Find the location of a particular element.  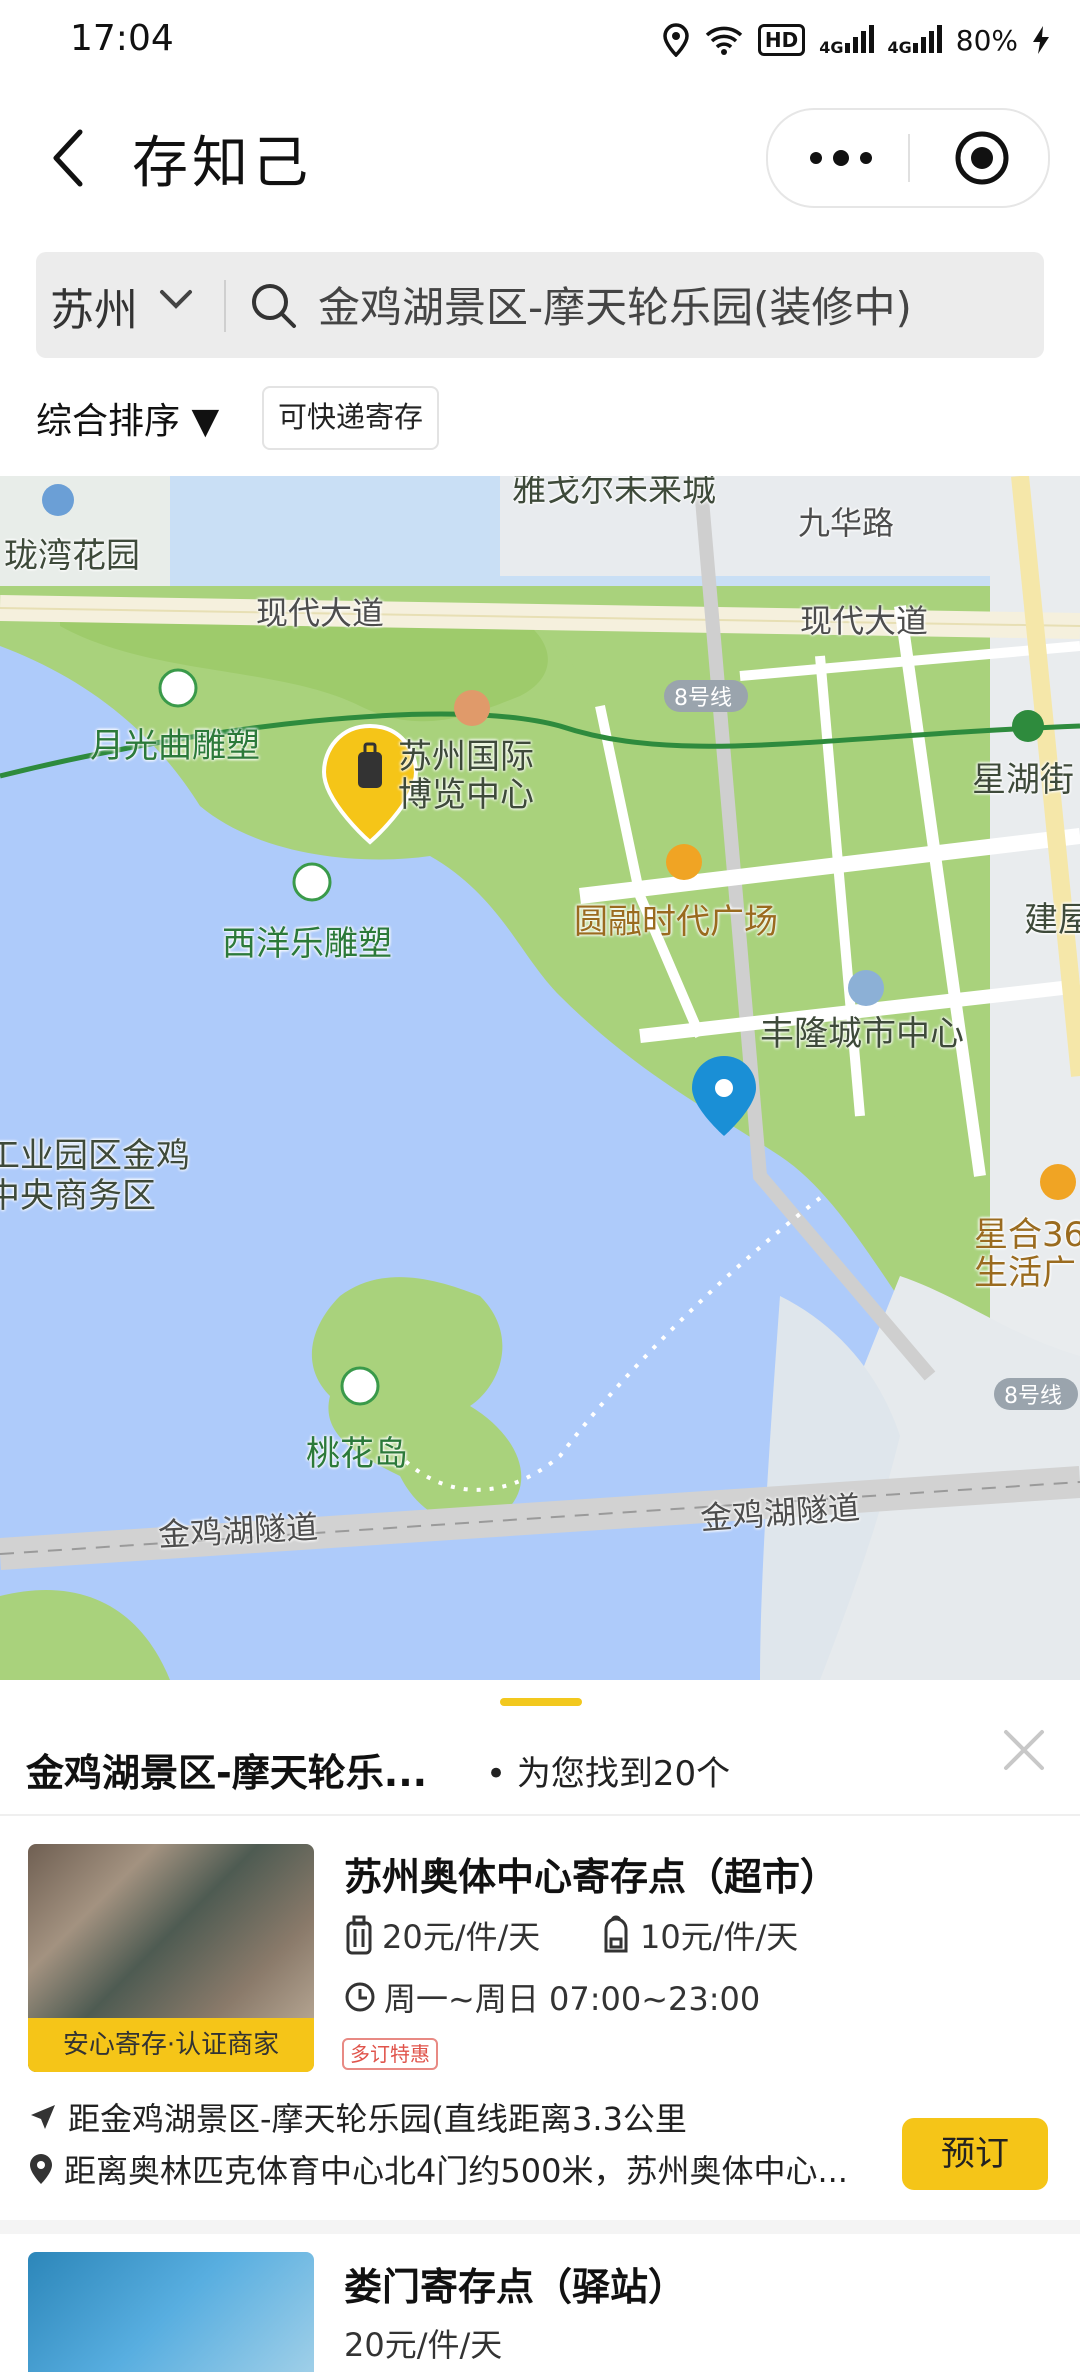

map-label-xinghe: 星合36 生活广 is located at coordinates (1027, 1254).